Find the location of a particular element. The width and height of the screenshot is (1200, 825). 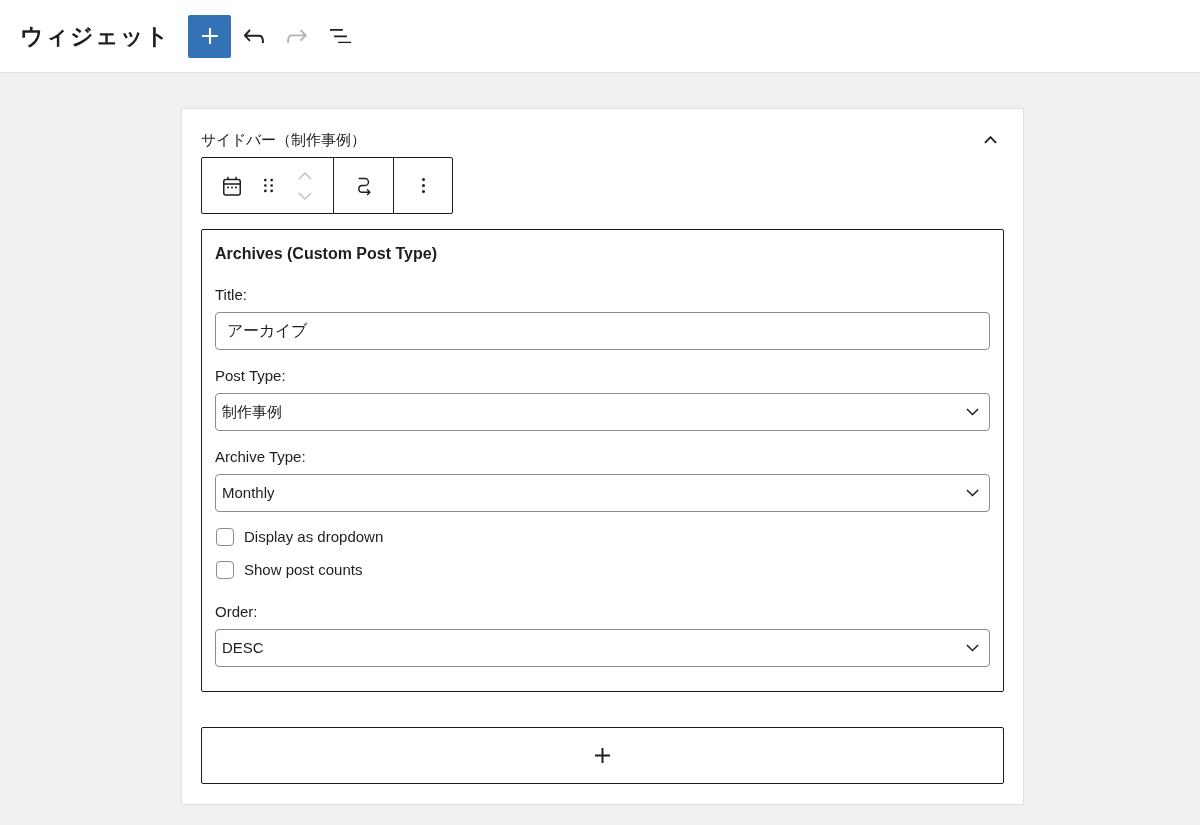

checkbox-label: Display as dropdown is located at coordinates (314, 537).